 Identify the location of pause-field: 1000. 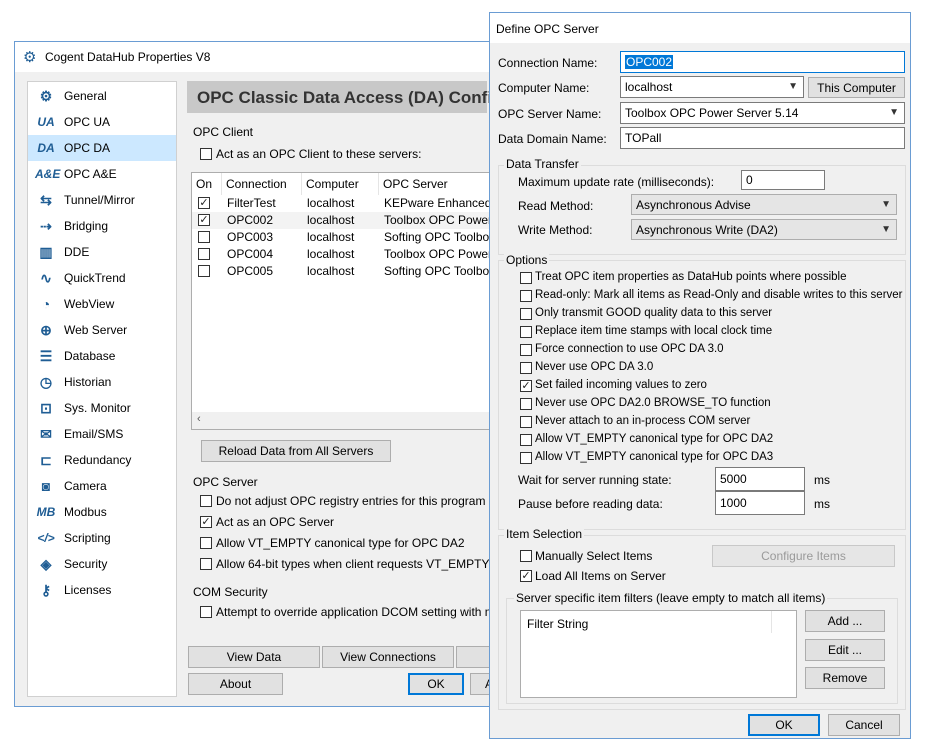
(760, 503).